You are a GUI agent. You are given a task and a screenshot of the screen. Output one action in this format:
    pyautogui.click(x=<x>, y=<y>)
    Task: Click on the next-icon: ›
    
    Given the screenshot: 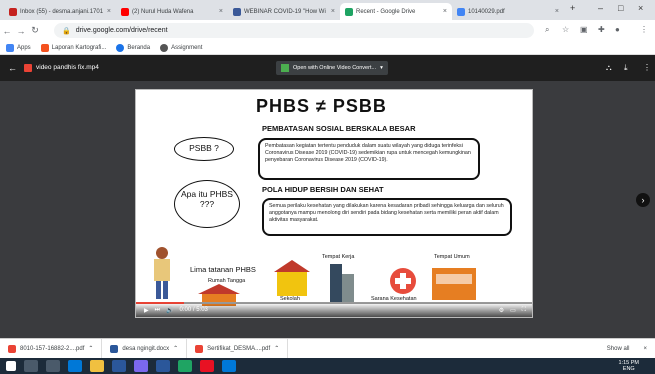 What is the action you would take?
    pyautogui.click(x=643, y=200)
    